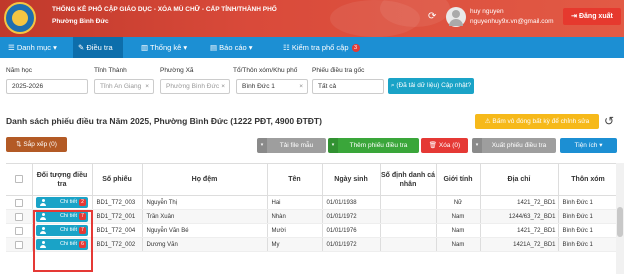  I want to click on logout-button: ⇥ Đăng xuất, so click(592, 16).